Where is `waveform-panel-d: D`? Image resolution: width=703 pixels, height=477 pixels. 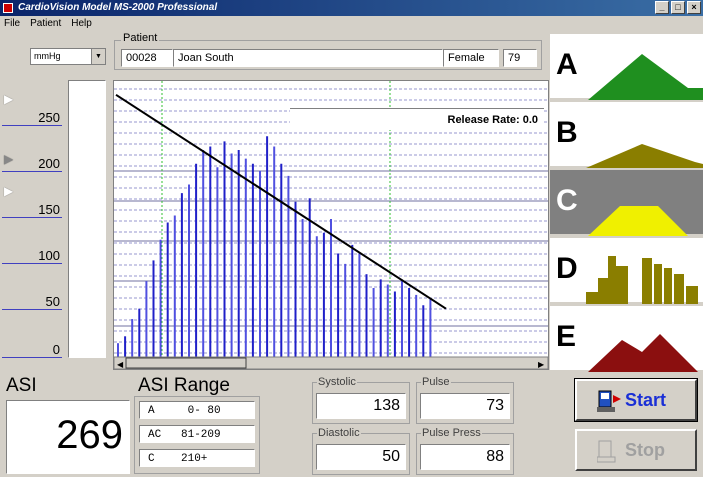
waveform-panel-d: D is located at coordinates (626, 271).